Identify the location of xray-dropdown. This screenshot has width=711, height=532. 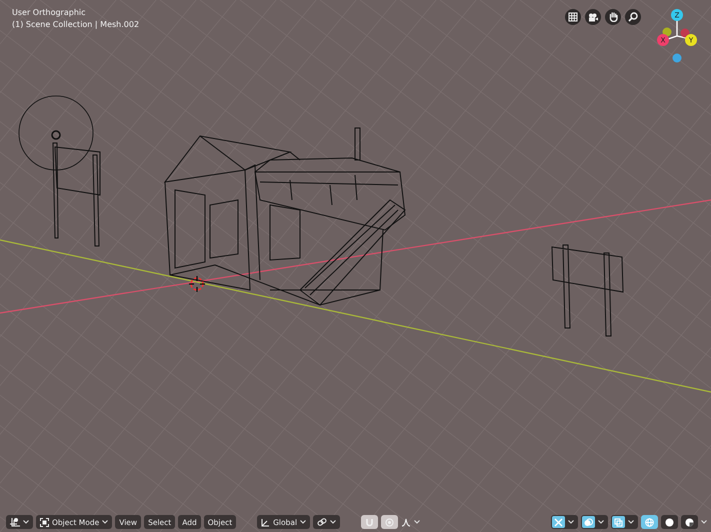
(624, 522).